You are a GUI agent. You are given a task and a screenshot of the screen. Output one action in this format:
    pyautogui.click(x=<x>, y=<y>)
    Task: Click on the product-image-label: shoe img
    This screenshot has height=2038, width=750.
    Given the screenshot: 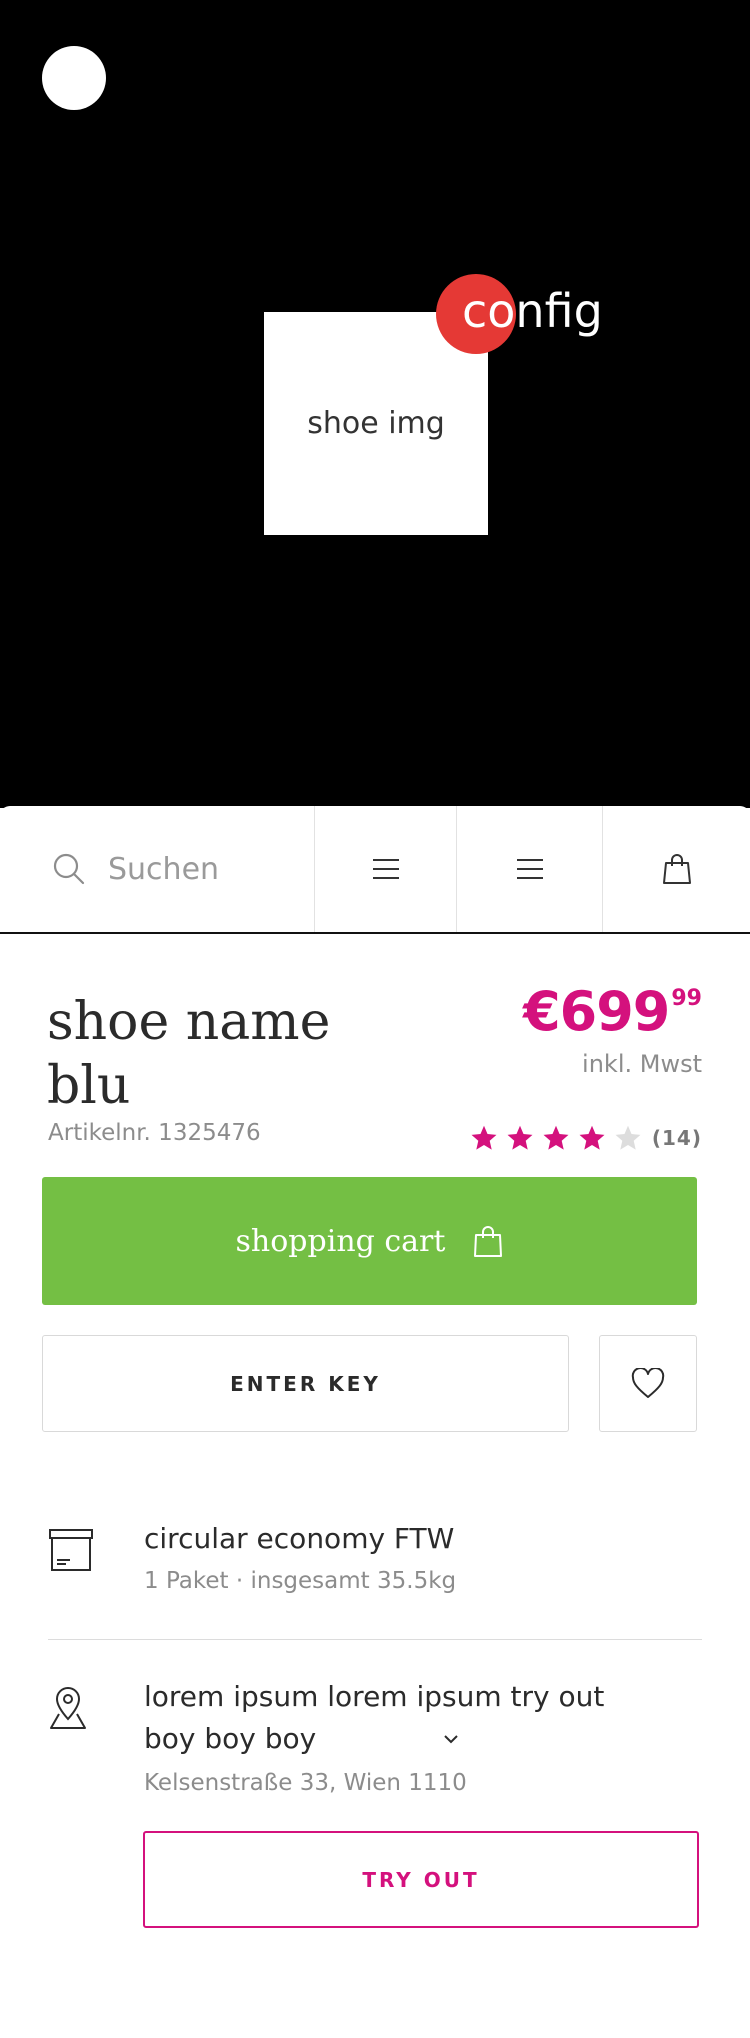 What is the action you would take?
    pyautogui.click(x=376, y=423)
    